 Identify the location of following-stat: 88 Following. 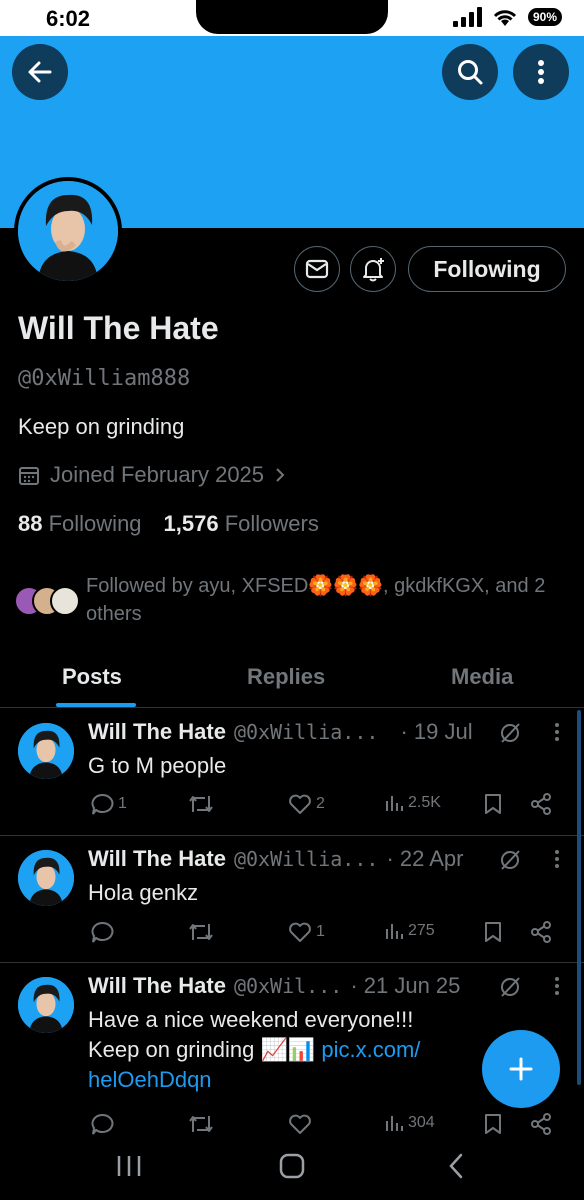
(80, 524).